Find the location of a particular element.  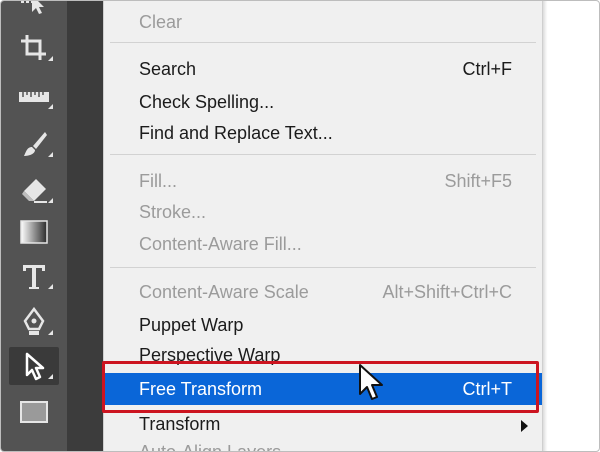

tool-type is located at coordinates (34, 276).